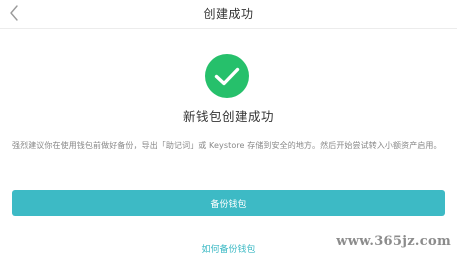  What do you see at coordinates (228, 116) in the screenshot?
I see `success-title: 新钱包创建成功` at bounding box center [228, 116].